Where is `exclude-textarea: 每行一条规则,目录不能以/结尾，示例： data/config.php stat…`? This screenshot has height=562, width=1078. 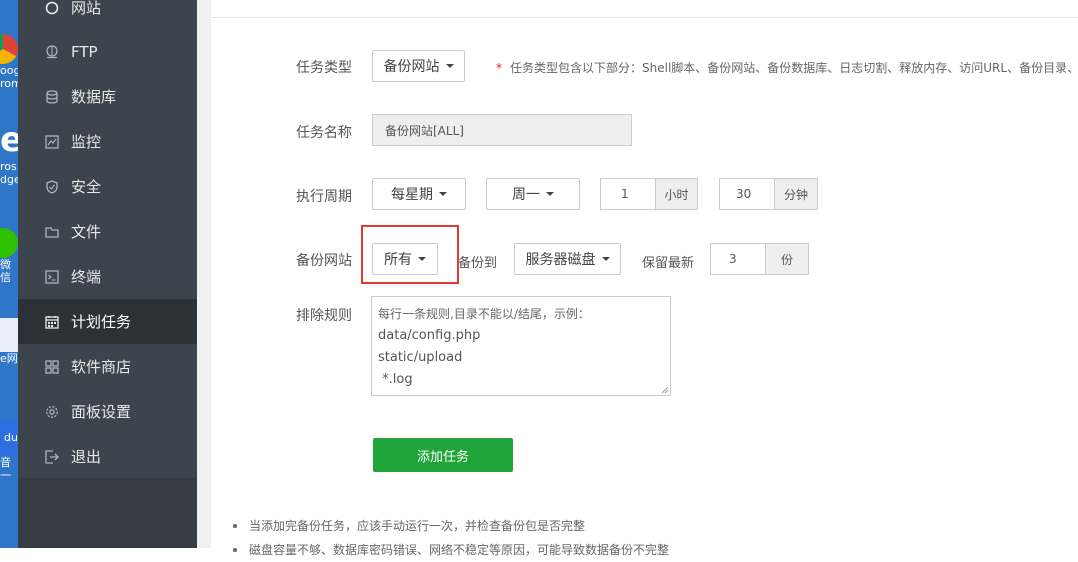 exclude-textarea: 每行一条规则,目录不能以/结尾，示例： data/config.php stat… is located at coordinates (521, 346).